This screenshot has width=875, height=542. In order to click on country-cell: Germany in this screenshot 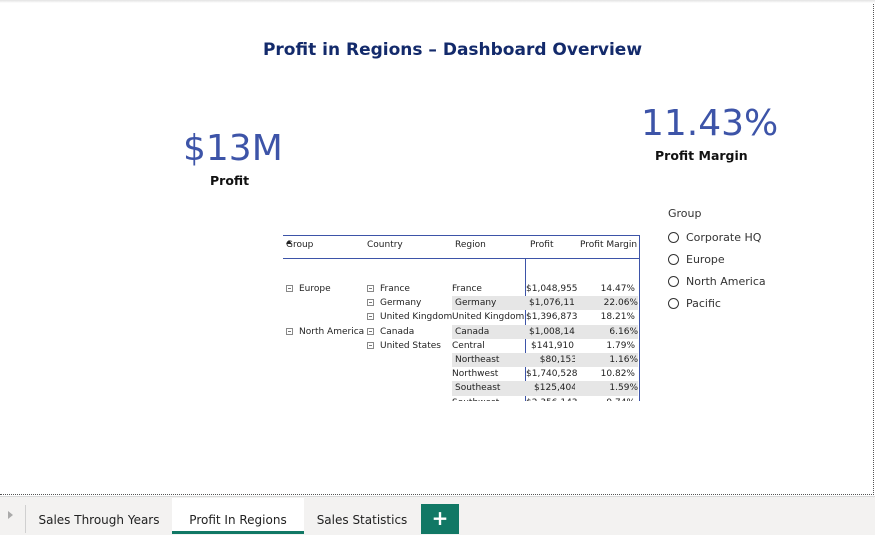, I will do `click(394, 303)`.